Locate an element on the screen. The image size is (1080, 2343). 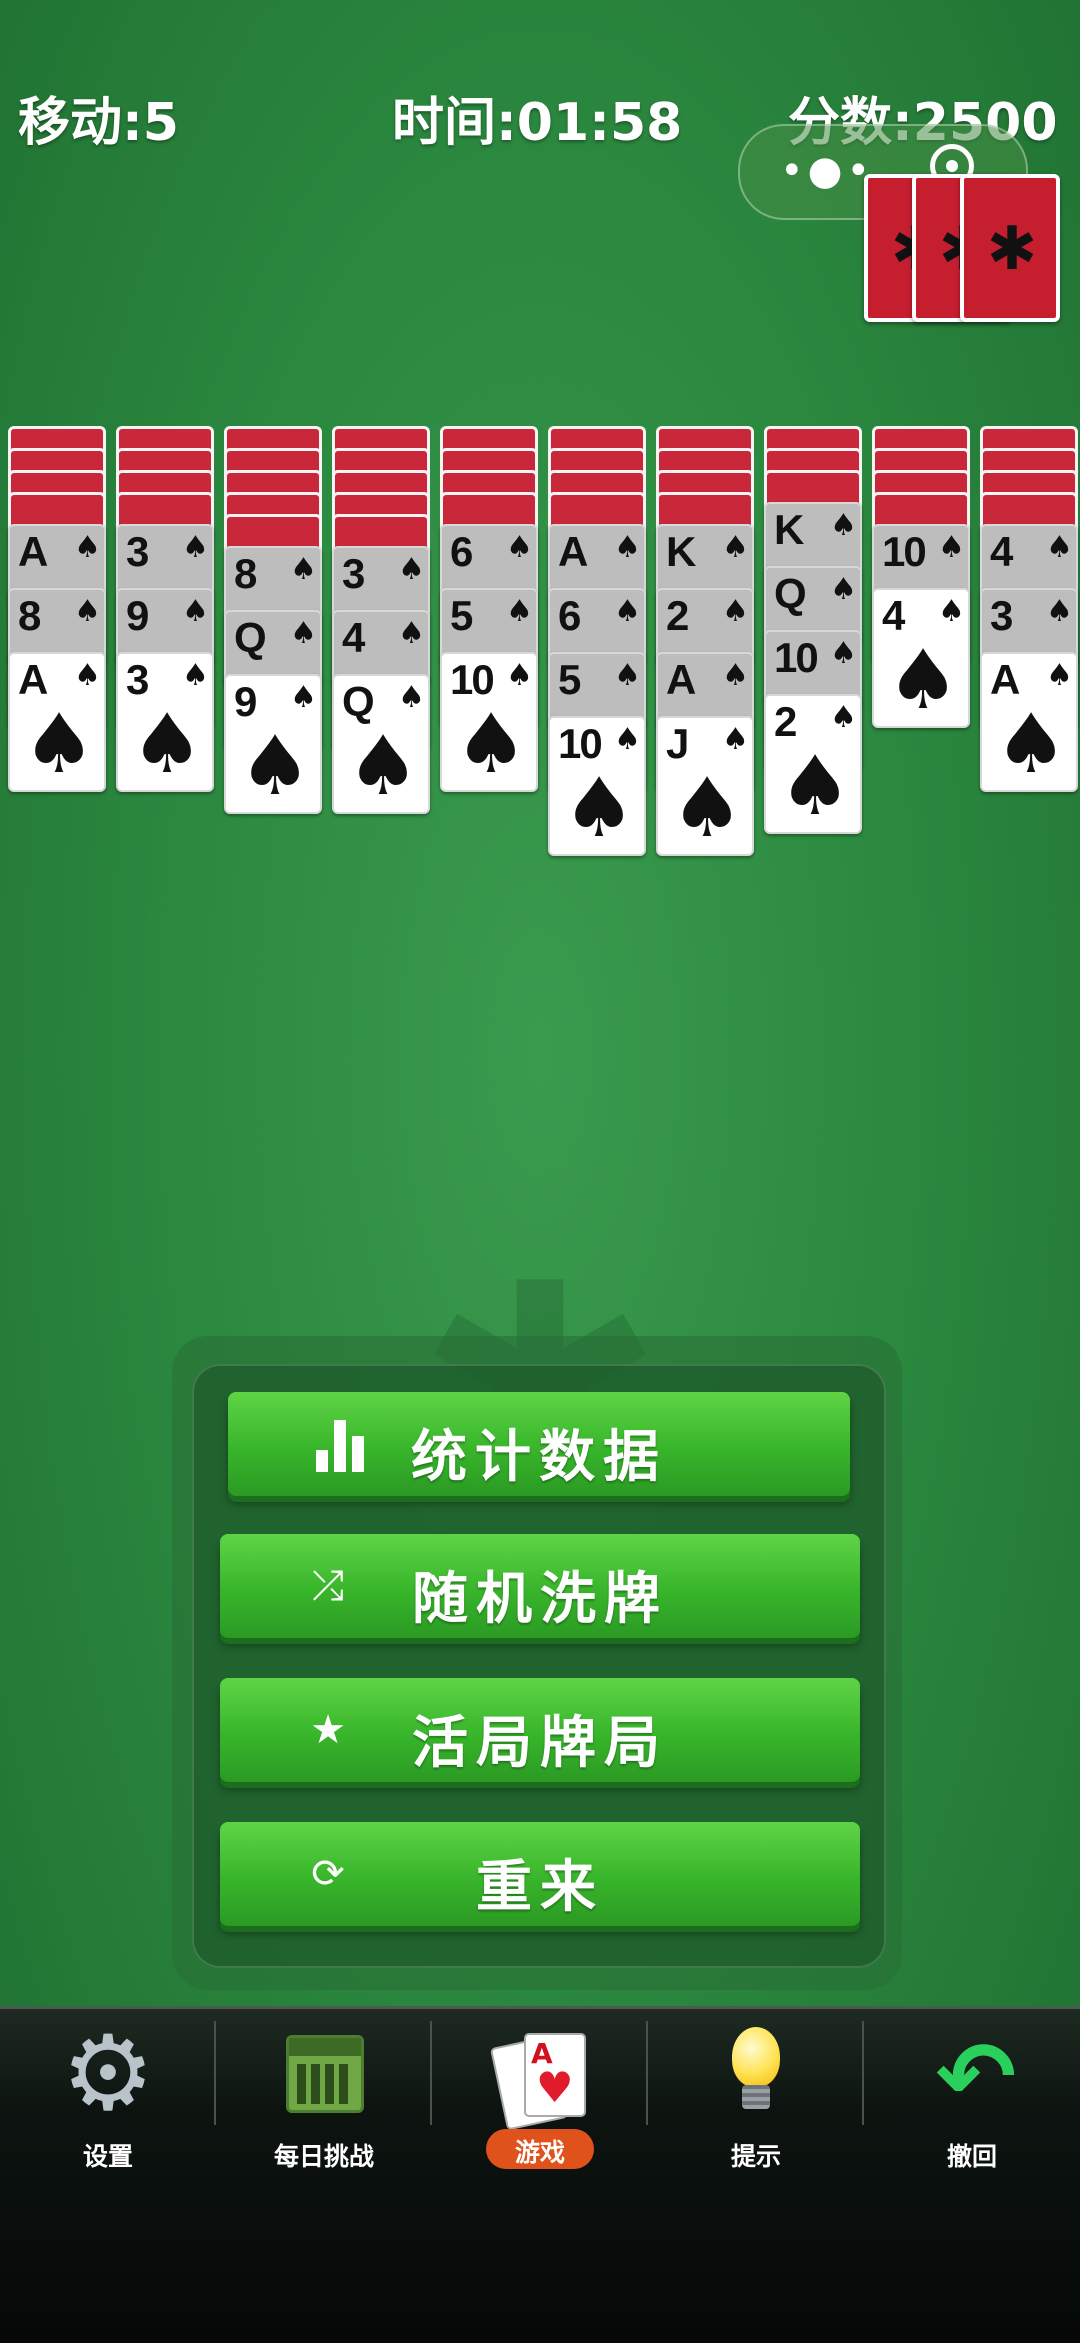
nav-undo: ↶ 撤回 is located at coordinates (972, 2098).